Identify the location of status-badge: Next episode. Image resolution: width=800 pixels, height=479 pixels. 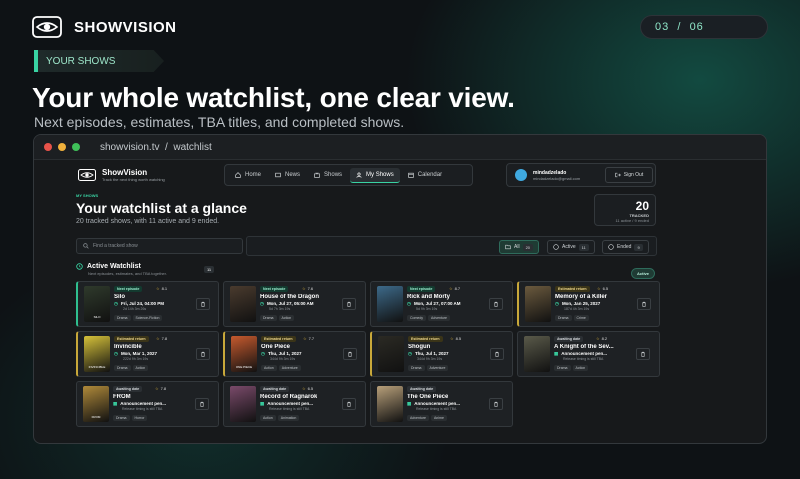
(128, 289).